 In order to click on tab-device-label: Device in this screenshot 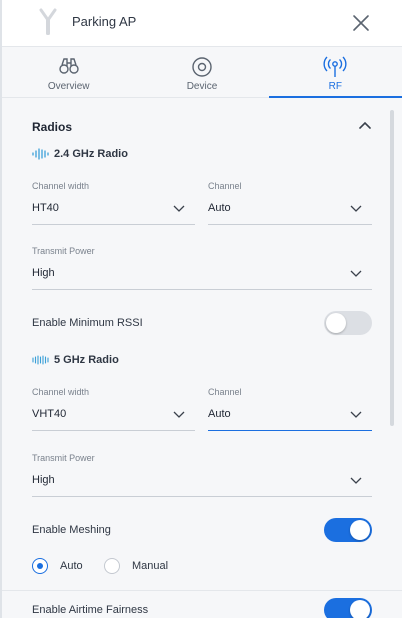, I will do `click(202, 86)`.